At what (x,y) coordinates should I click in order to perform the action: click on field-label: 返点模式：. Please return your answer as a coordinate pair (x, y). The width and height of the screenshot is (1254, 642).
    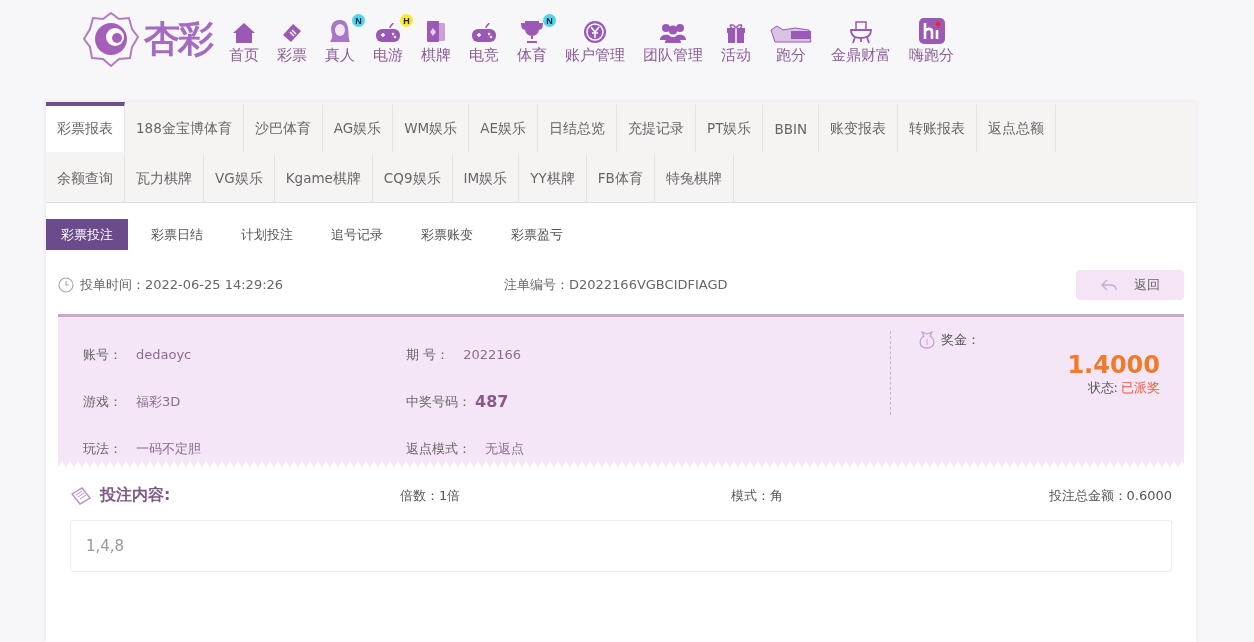
    Looking at the image, I should click on (438, 448).